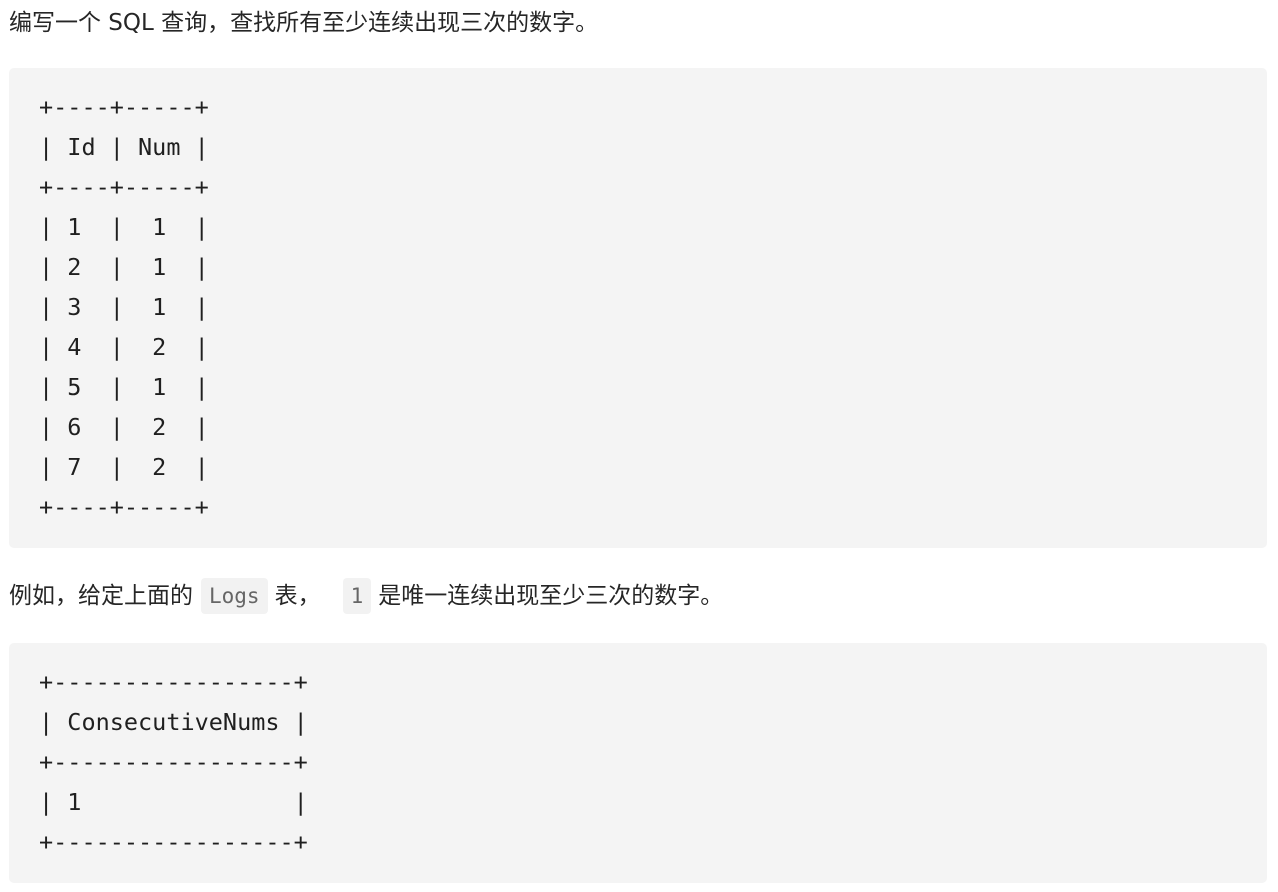 The height and width of the screenshot is (892, 1278). What do you see at coordinates (124, 227) in the screenshot?
I see `code-line: | 1 | 1 |` at bounding box center [124, 227].